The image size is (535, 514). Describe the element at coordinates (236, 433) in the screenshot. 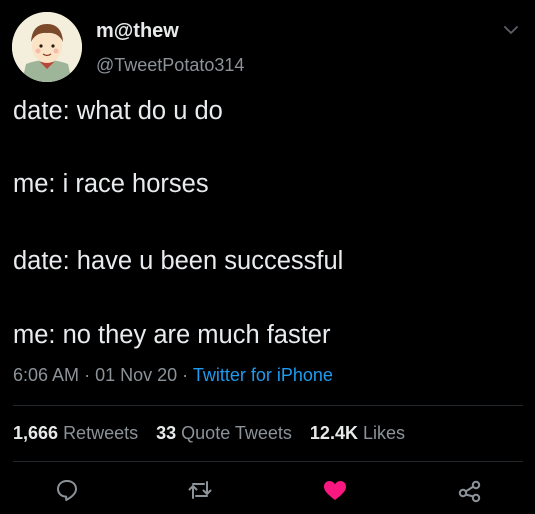

I see `quote-tweets-label: Quote Tweets` at that location.